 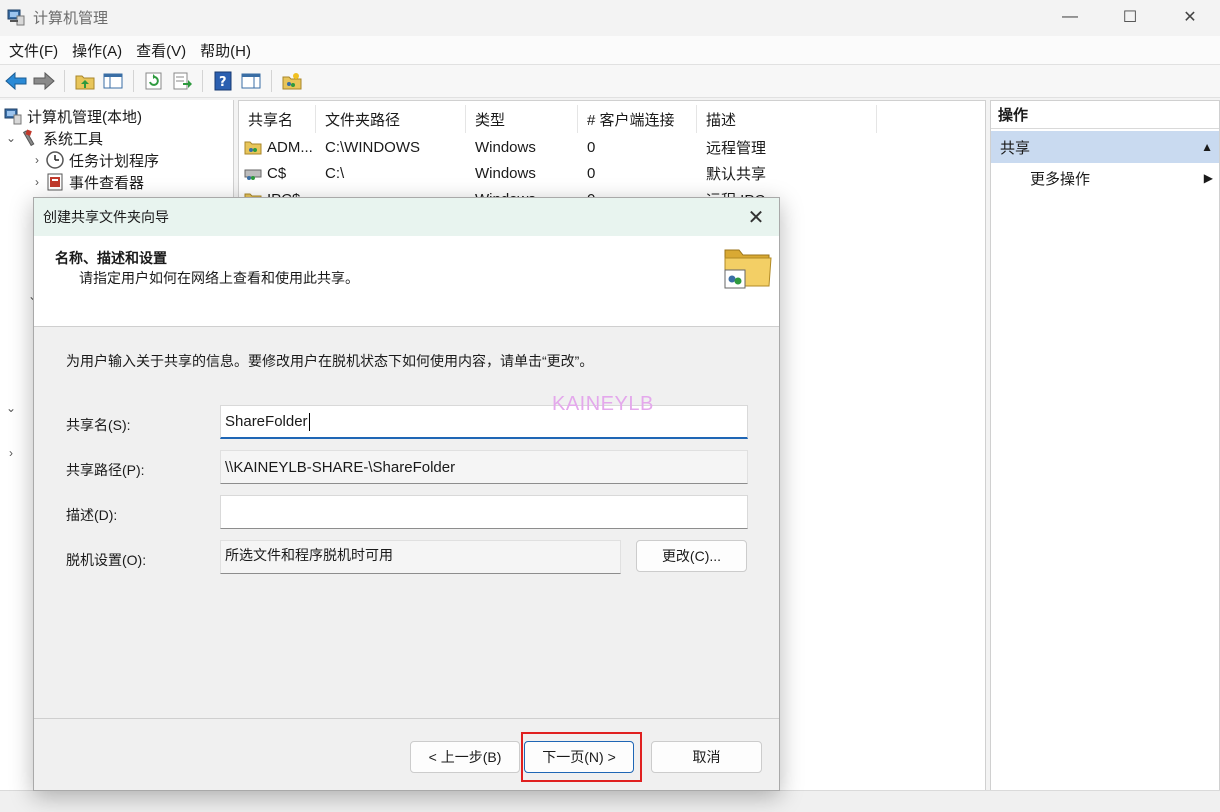 I want to click on shared-drive-icon, so click(x=253, y=173).